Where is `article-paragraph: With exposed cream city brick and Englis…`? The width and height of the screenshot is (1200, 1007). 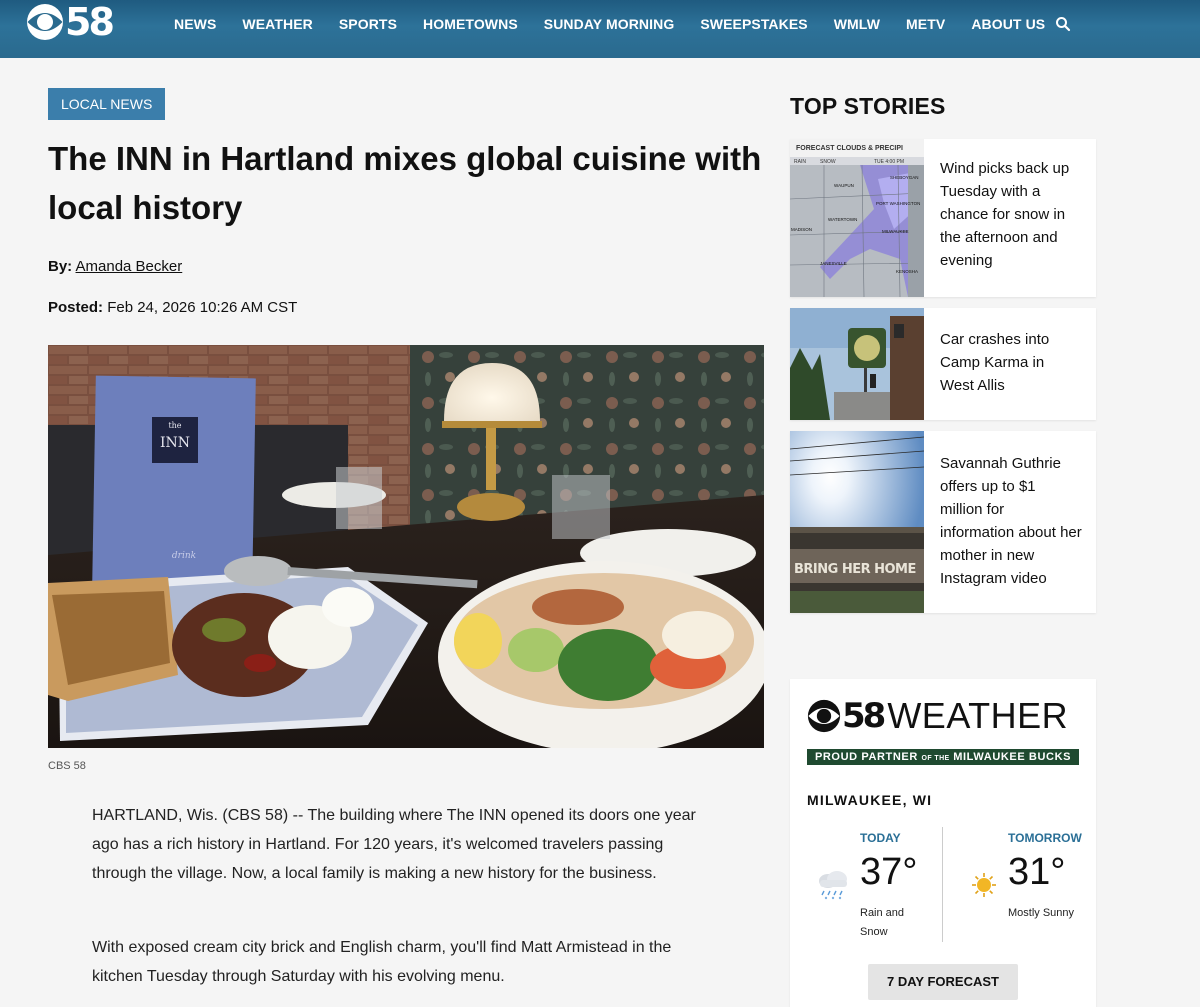
article-paragraph: With exposed cream city brick and Englis… is located at coordinates (382, 962).